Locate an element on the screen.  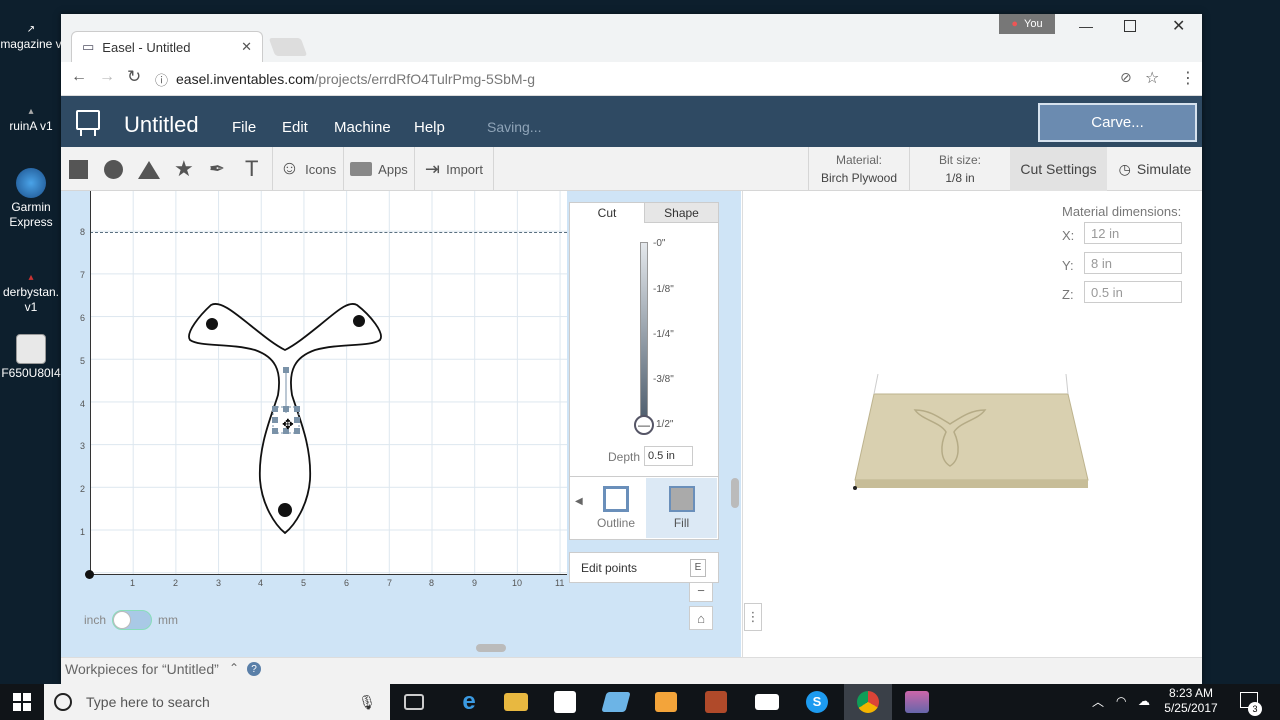
menu-machine: Machine is located at coordinates (362, 127).